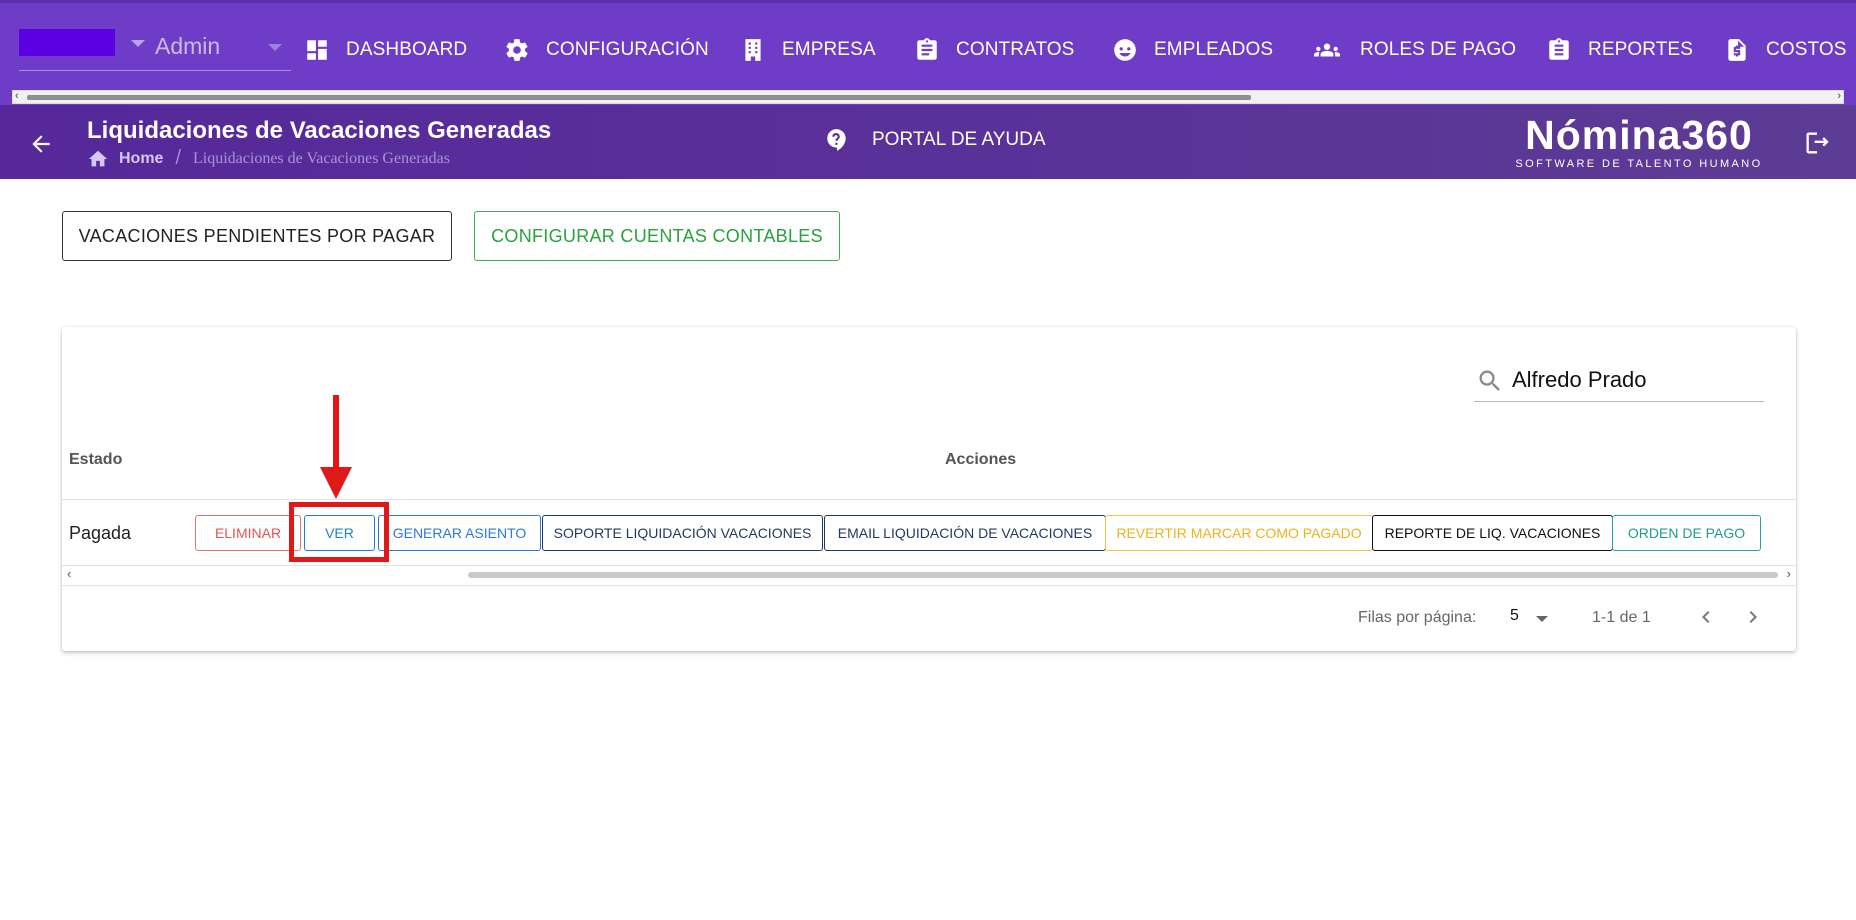 The height and width of the screenshot is (920, 1856). I want to click on logo-tagline: SOFTWARE DE TALENTO HUMANO, so click(1639, 164).